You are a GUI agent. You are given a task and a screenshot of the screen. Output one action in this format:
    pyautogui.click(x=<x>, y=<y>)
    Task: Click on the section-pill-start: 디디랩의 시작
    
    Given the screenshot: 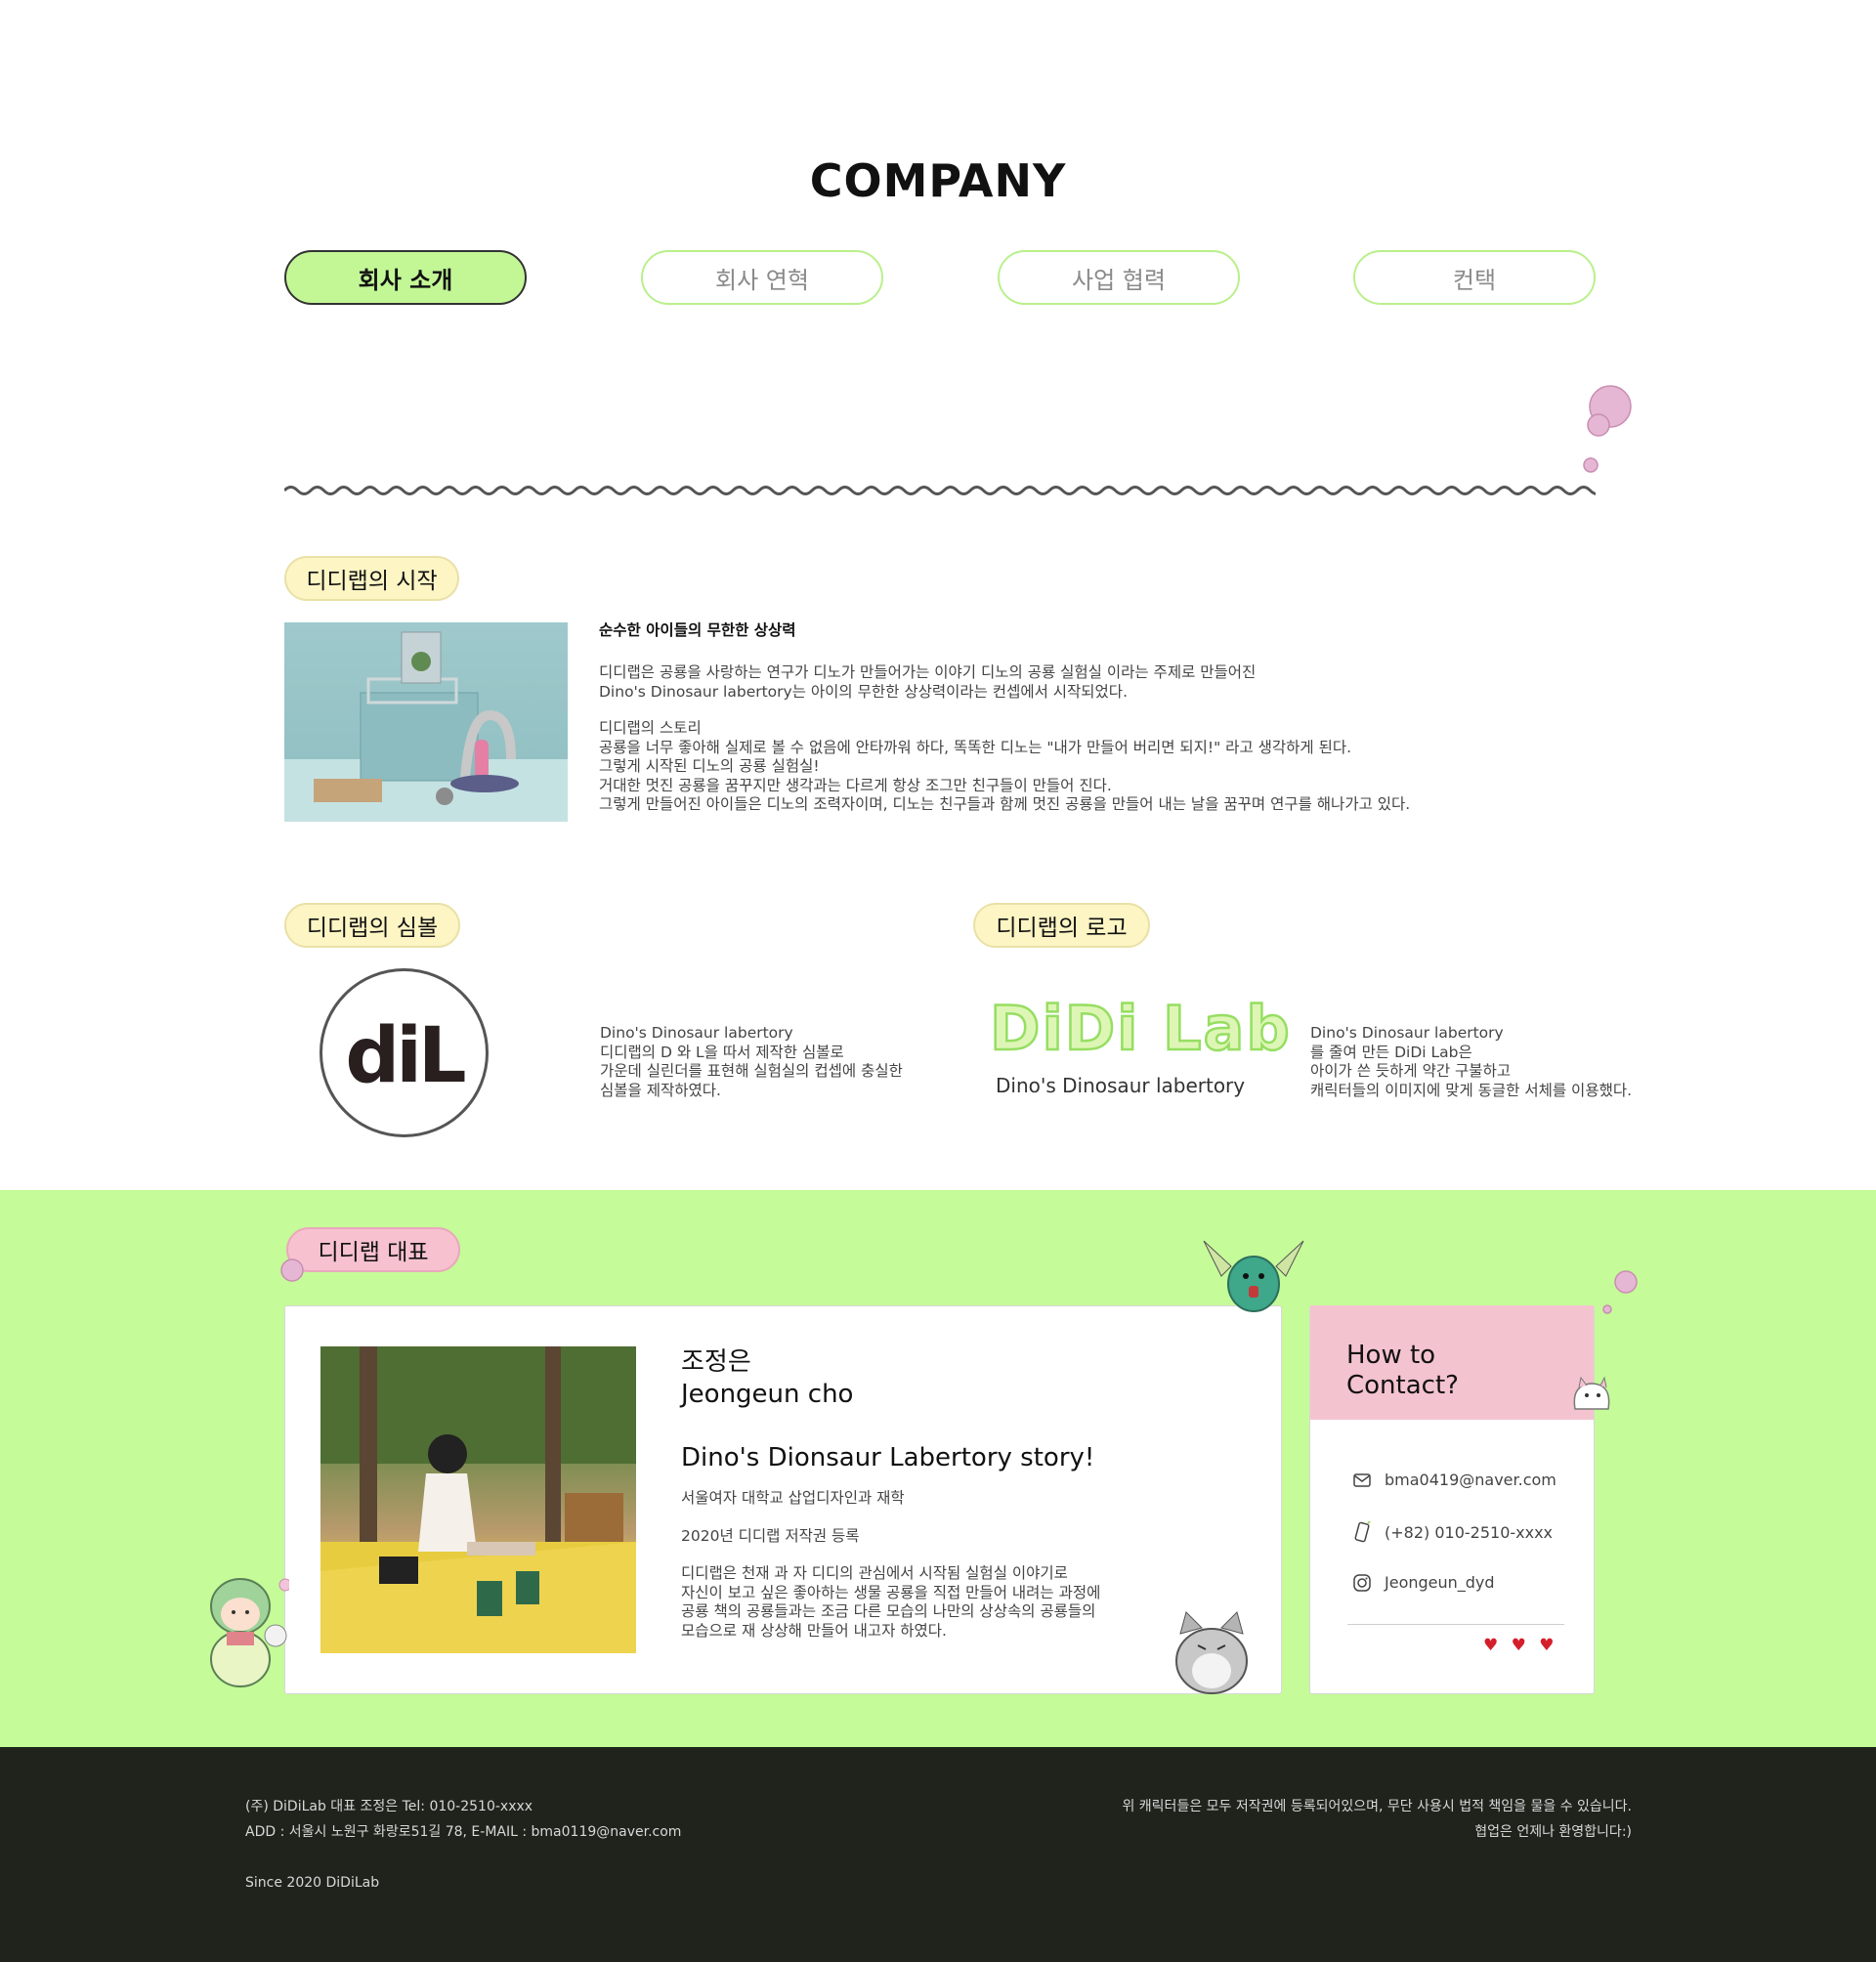 What is the action you would take?
    pyautogui.click(x=371, y=579)
    